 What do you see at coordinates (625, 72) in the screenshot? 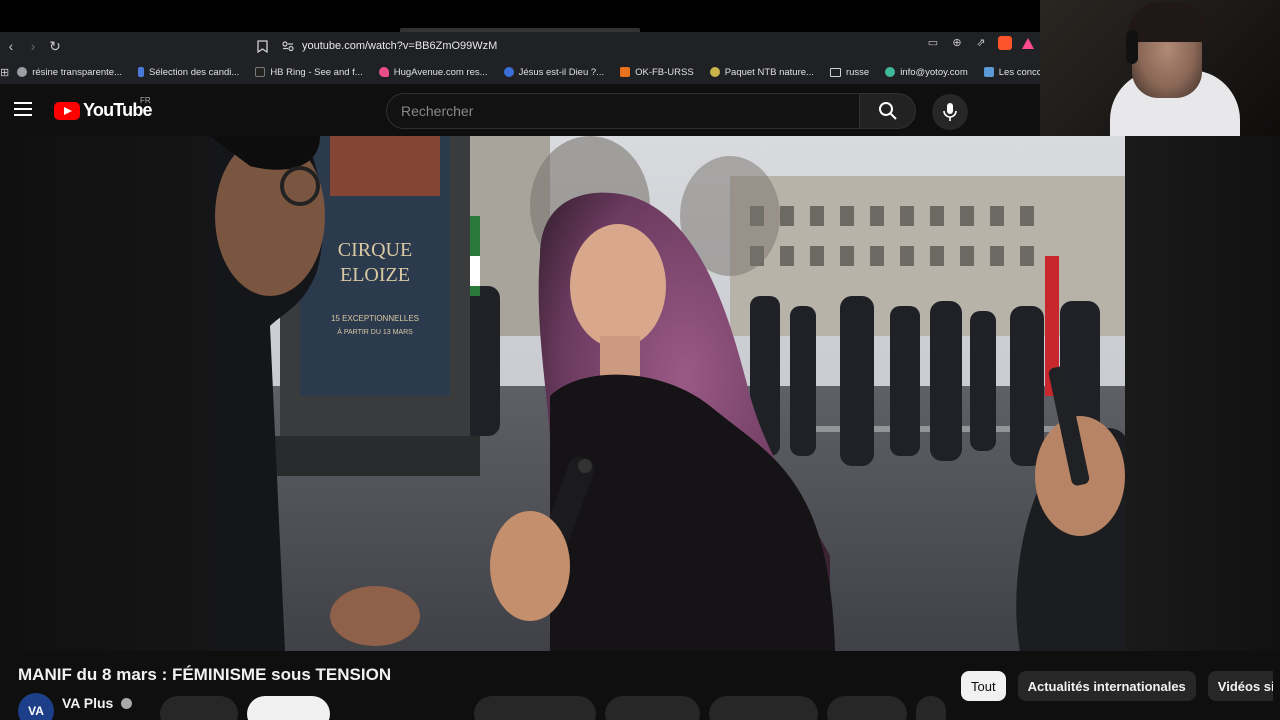
I see `ok-favicon` at bounding box center [625, 72].